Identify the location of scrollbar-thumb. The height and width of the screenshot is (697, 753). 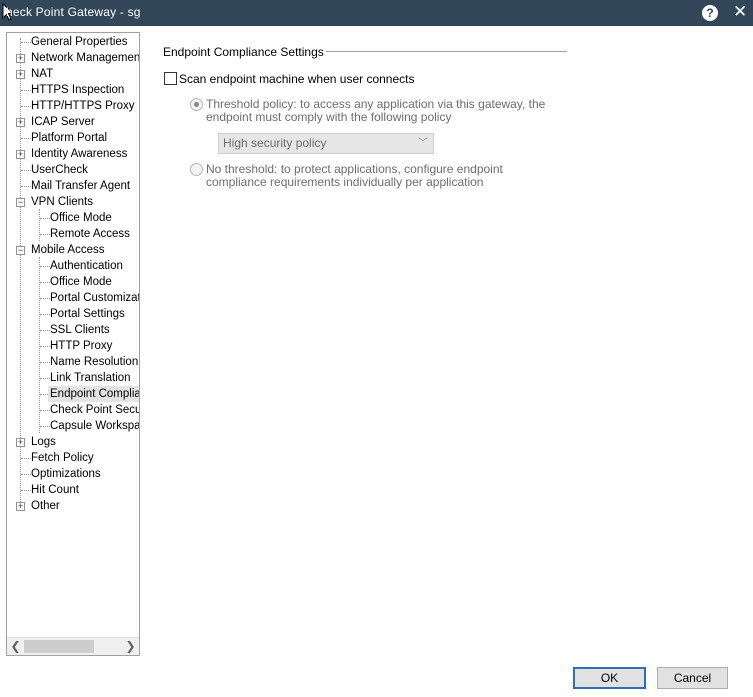
(59, 646).